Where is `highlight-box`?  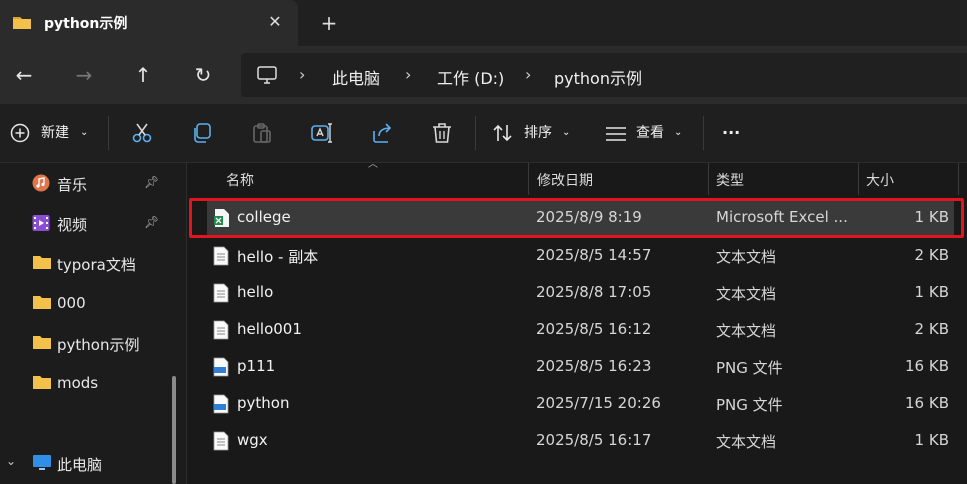
highlight-box is located at coordinates (576, 218).